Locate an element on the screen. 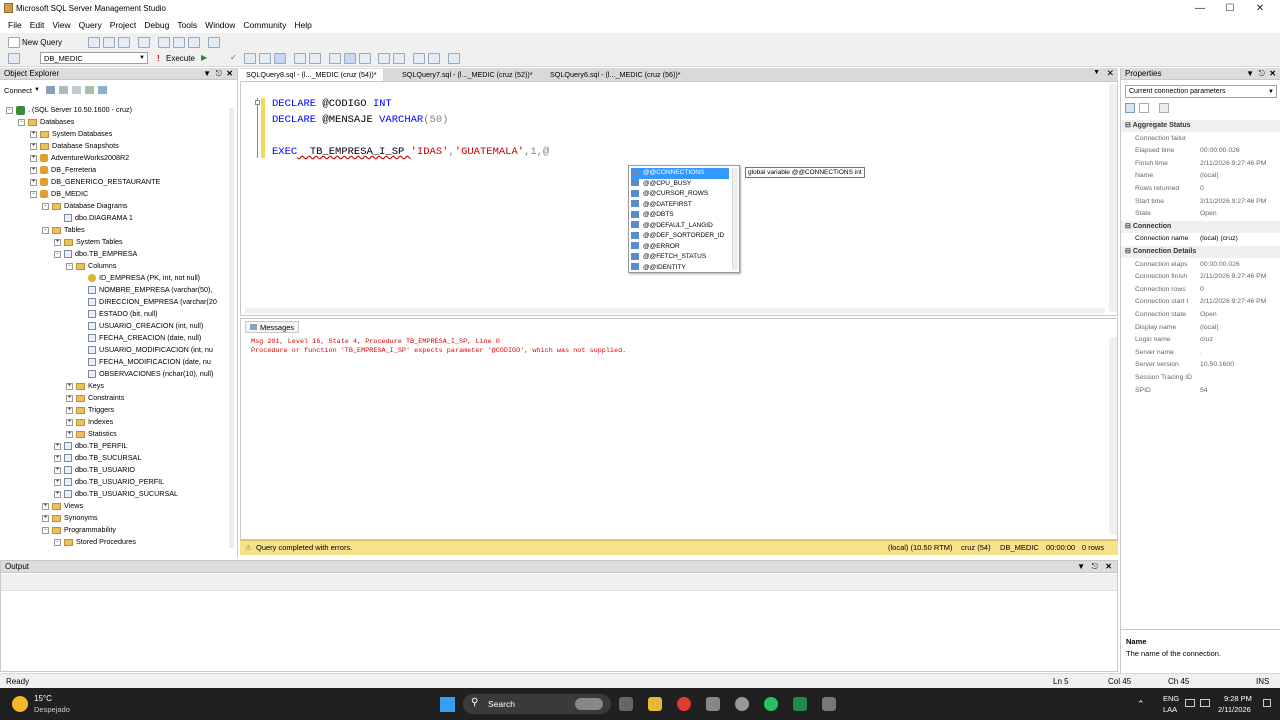 The height and width of the screenshot is (720, 1280). debug-icon: ▶ is located at coordinates (204, 57).